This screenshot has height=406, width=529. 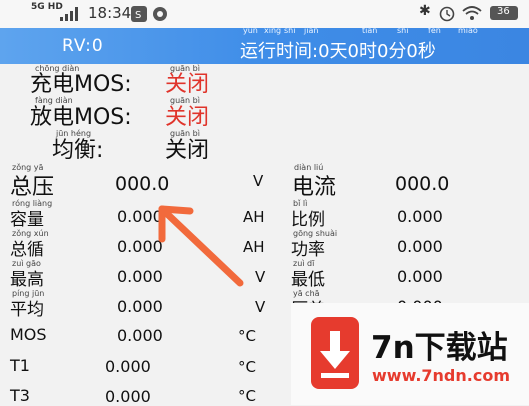 I want to click on battery-level: 36, so click(x=503, y=11).